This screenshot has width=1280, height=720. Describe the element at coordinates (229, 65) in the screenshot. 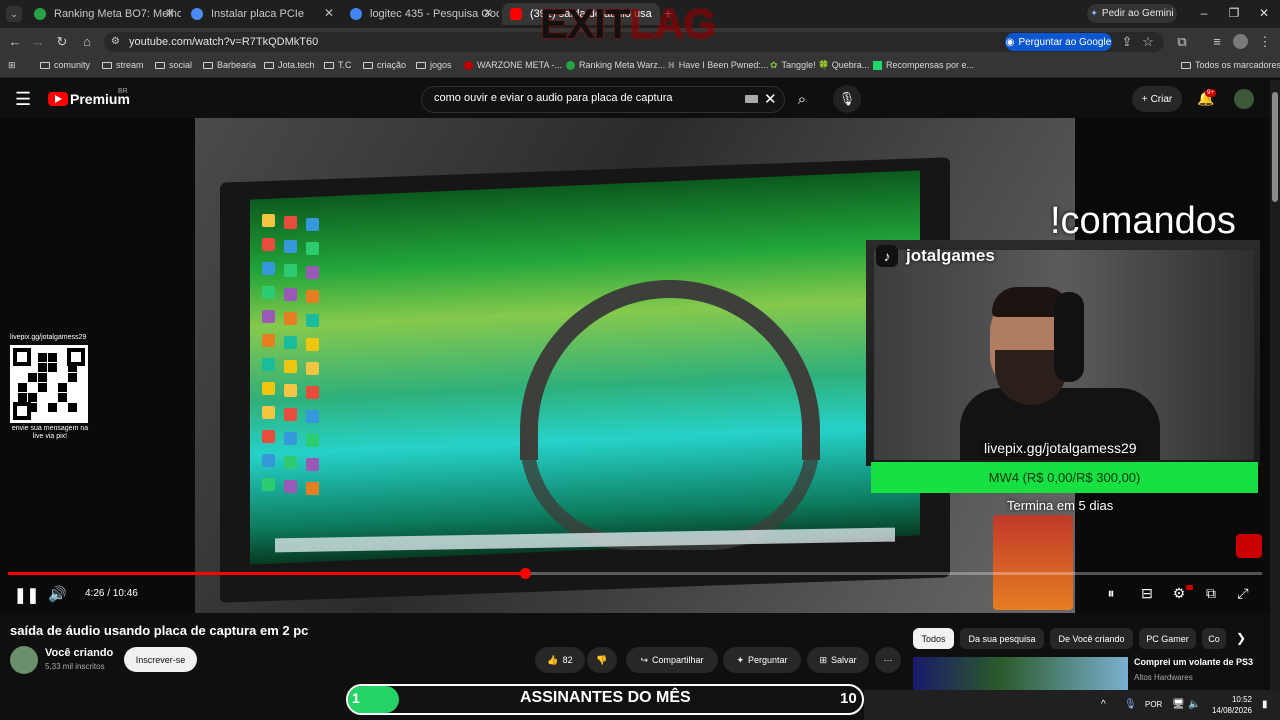

I see `bookmark-folder-barbearia: Barbearia` at that location.